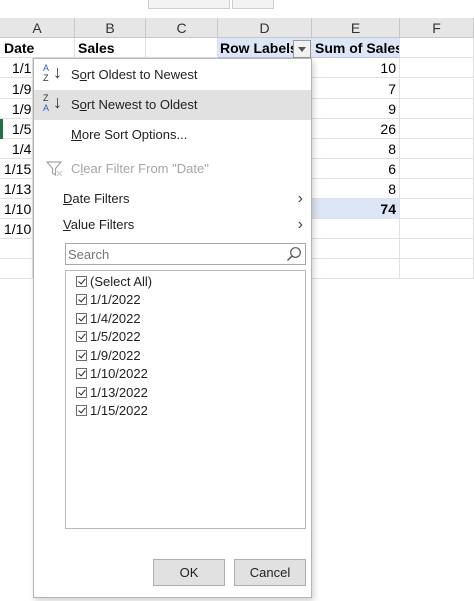 The height and width of the screenshot is (601, 474). I want to click on column-header-f: F, so click(437, 28).